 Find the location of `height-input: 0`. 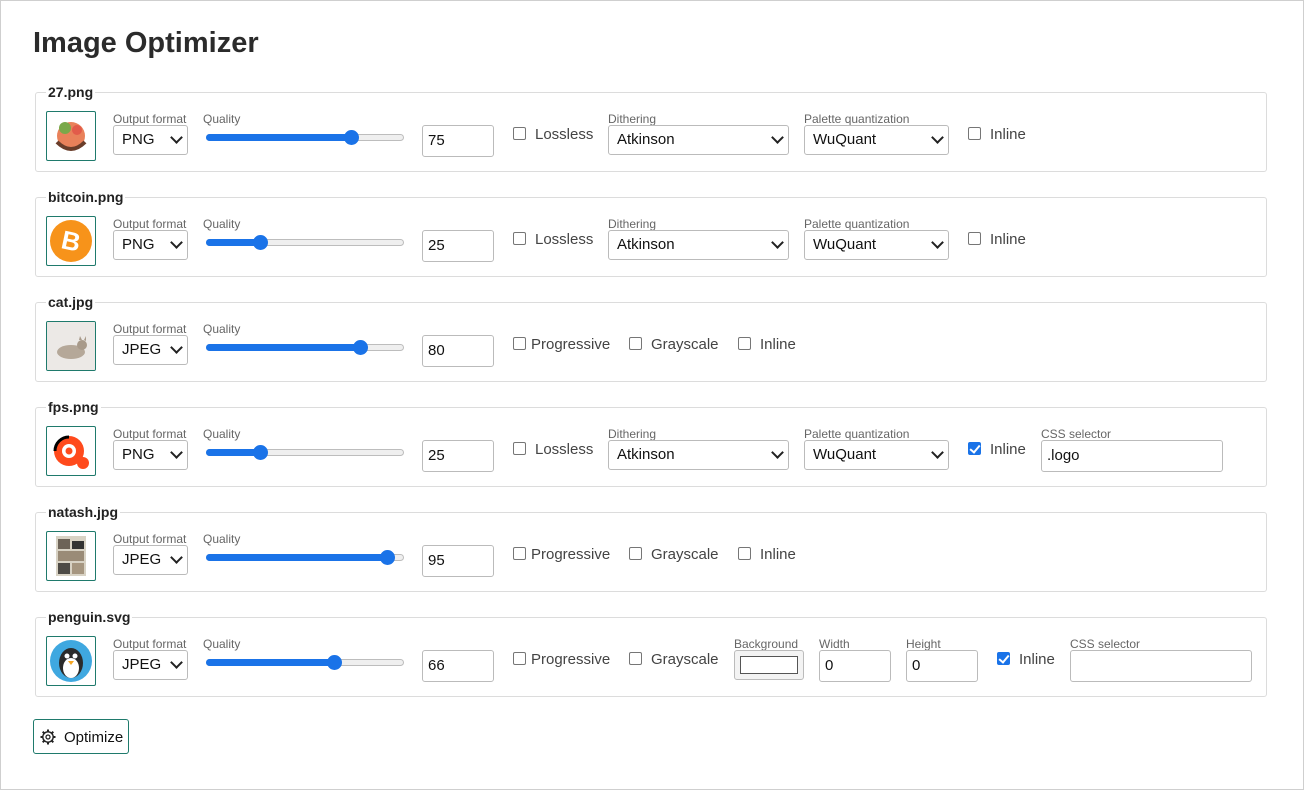

height-input: 0 is located at coordinates (942, 666).